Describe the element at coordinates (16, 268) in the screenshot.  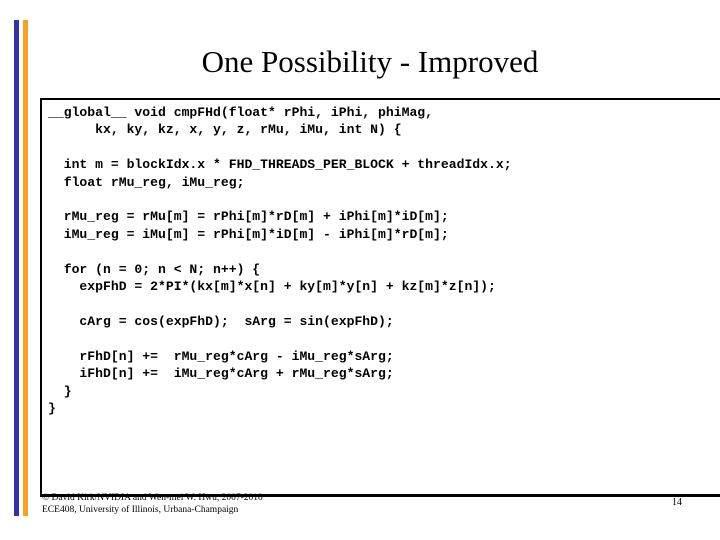
I see `decorative-blue-bar` at that location.